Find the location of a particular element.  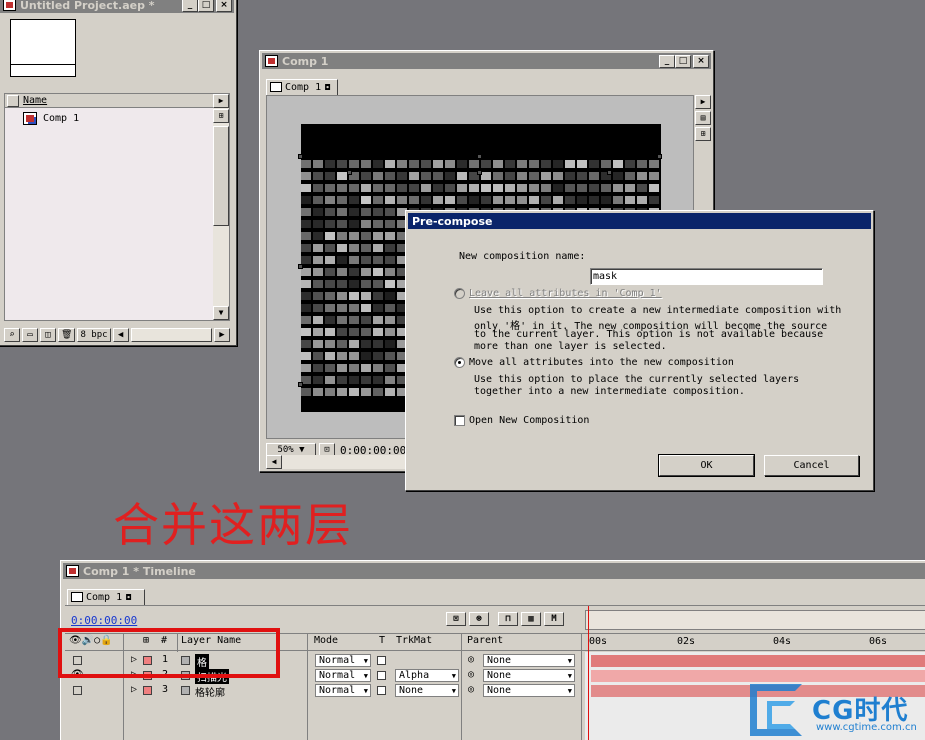

move-attributes-radio is located at coordinates (459, 362).